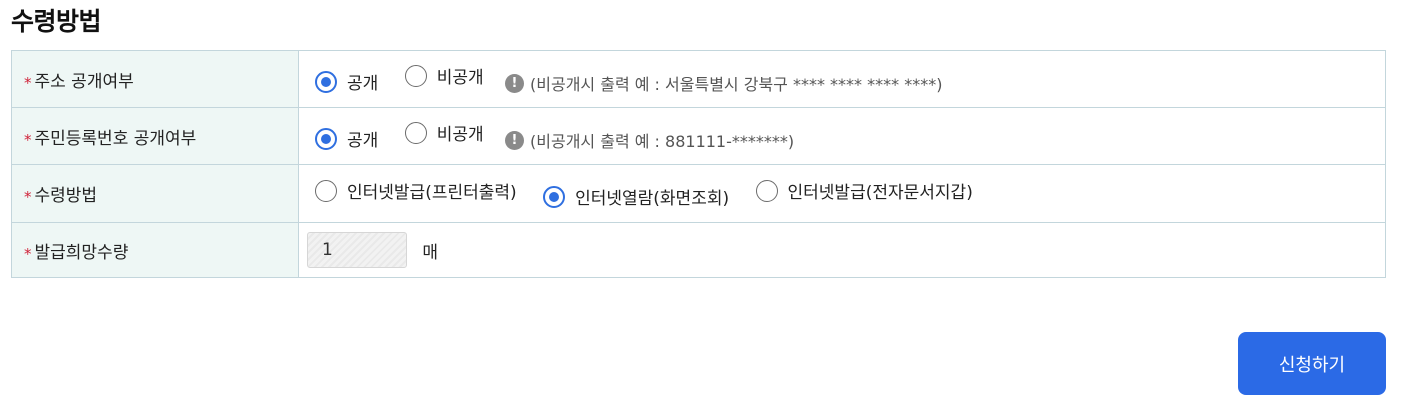 The image size is (1406, 410). I want to click on receipt-method-options: 인터넷발급(프린터출력) 인터넷열람(화면조회) 인터넷발급(전자문서지갑), so click(842, 193).